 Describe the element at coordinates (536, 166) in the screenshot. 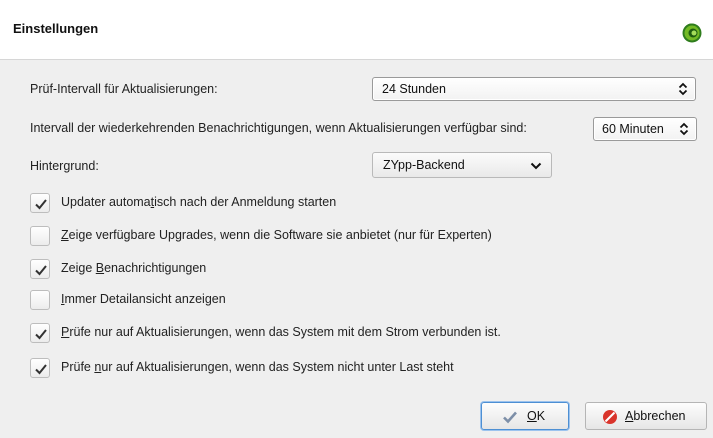

I see `chevron-down-icon` at that location.